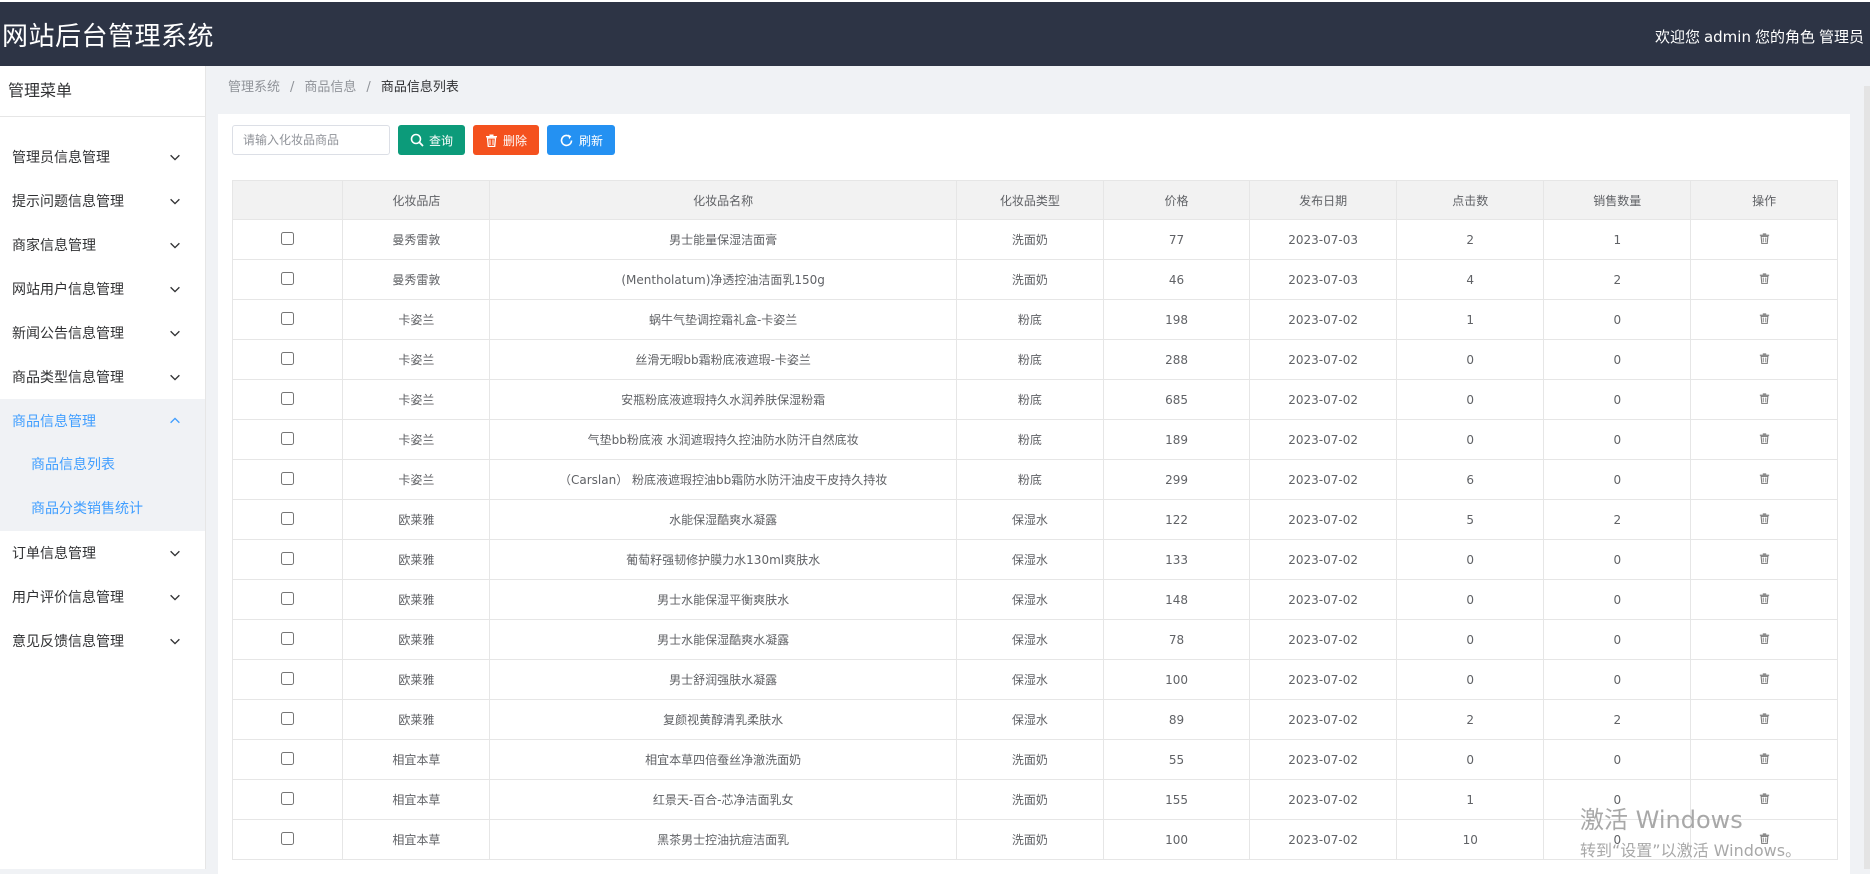 The image size is (1870, 874). I want to click on table-row: 欧莱雅 男士舒润强肤水凝露 保湿水 100 2023-07-02 0 0, so click(1035, 679).